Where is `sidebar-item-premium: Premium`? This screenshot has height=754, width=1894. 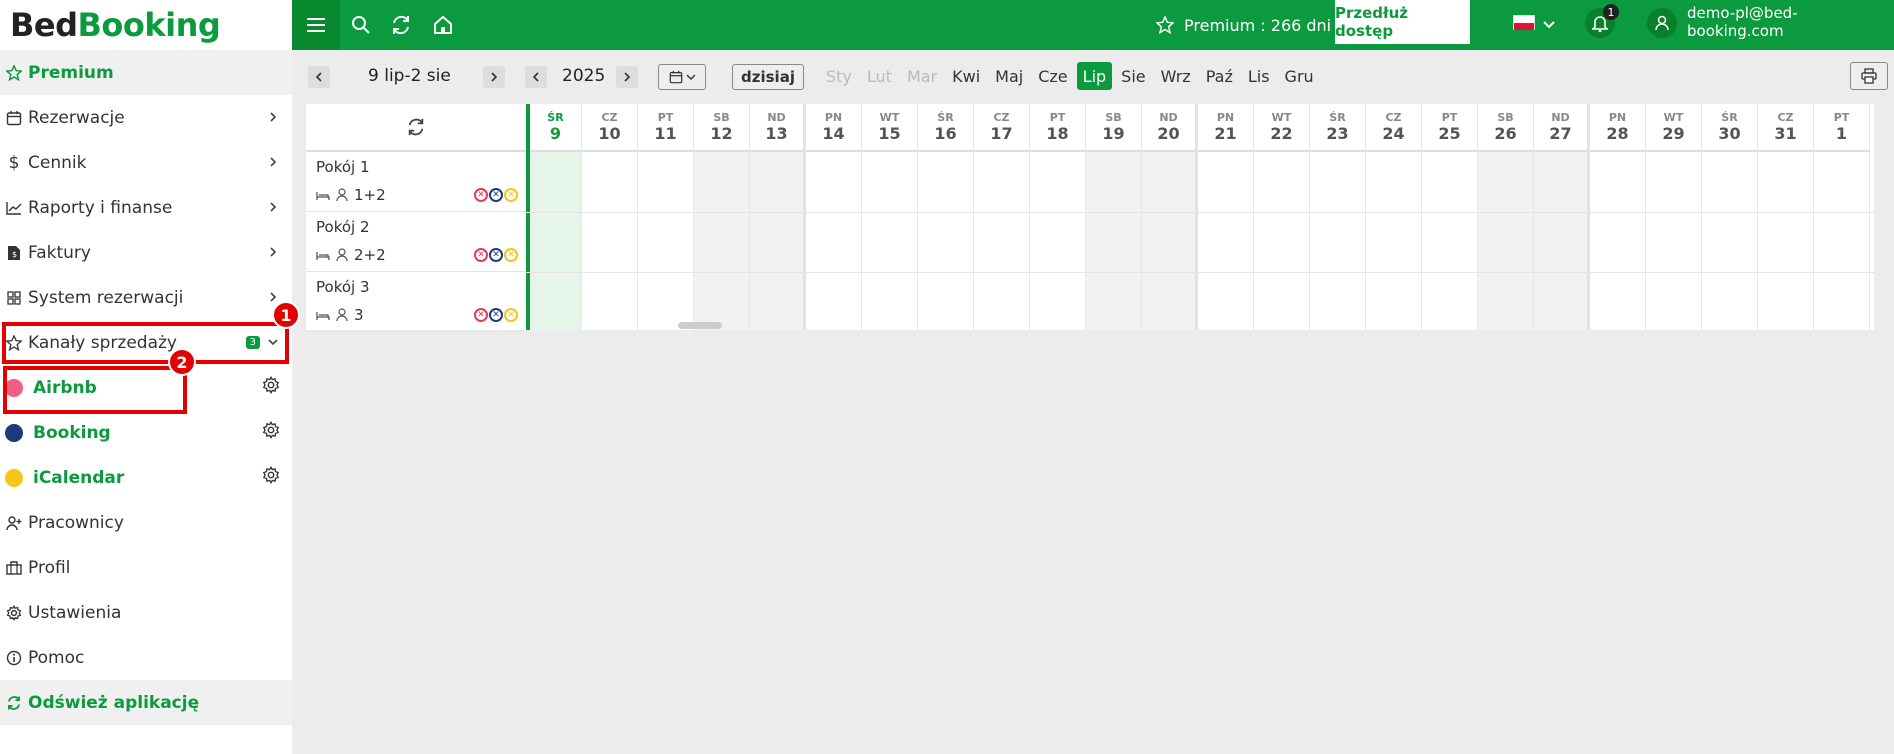 sidebar-item-premium: Premium is located at coordinates (146, 72).